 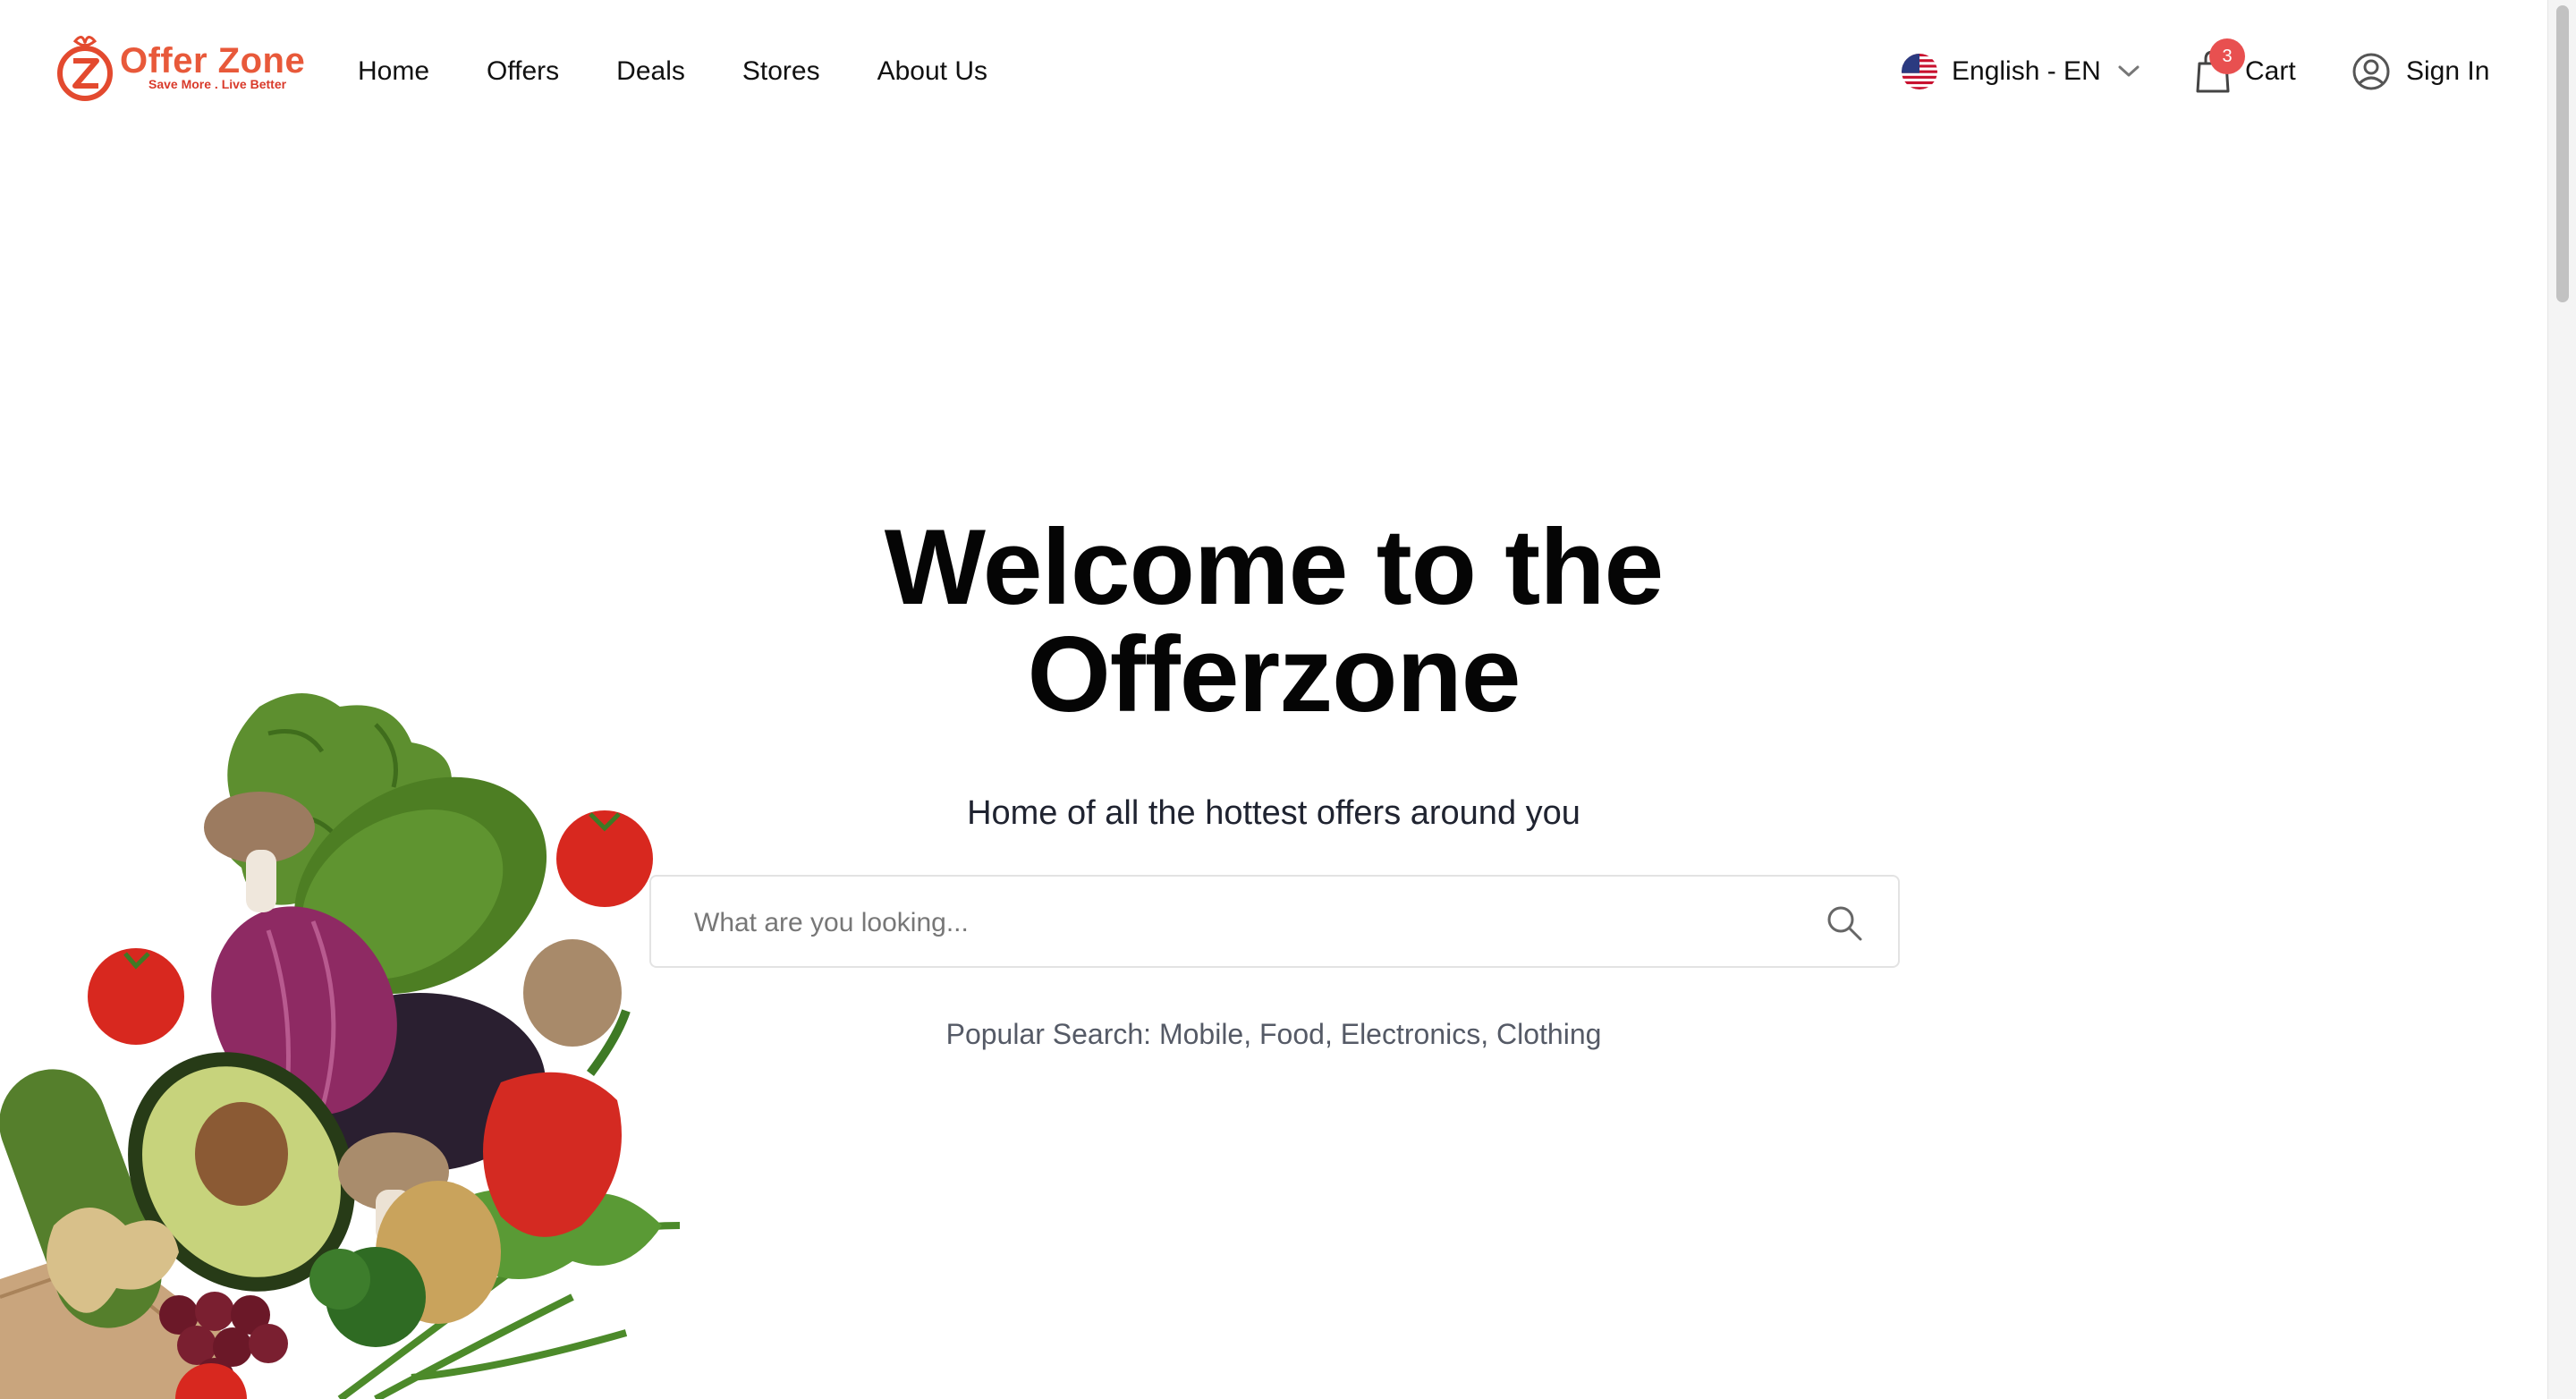 What do you see at coordinates (523, 71) in the screenshot?
I see `nav-offers: Offers` at bounding box center [523, 71].